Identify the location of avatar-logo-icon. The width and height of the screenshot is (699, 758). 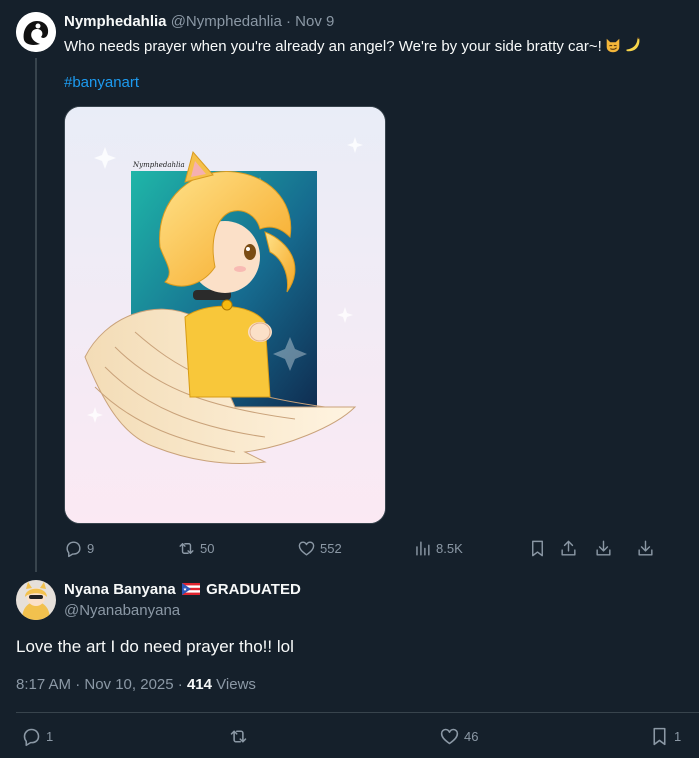
(36, 32).